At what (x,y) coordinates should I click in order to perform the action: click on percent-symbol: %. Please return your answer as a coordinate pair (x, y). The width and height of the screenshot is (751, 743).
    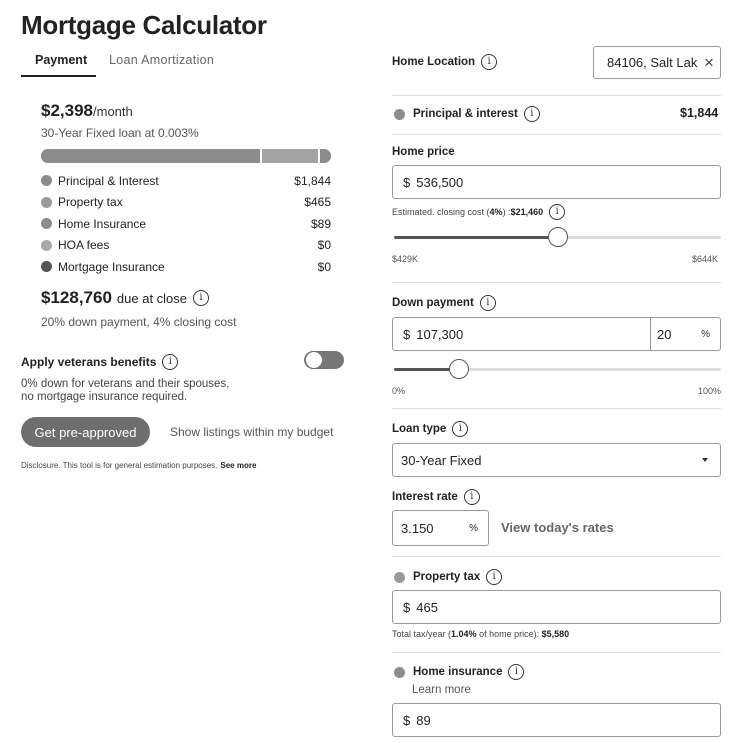
    Looking at the image, I should click on (473, 528).